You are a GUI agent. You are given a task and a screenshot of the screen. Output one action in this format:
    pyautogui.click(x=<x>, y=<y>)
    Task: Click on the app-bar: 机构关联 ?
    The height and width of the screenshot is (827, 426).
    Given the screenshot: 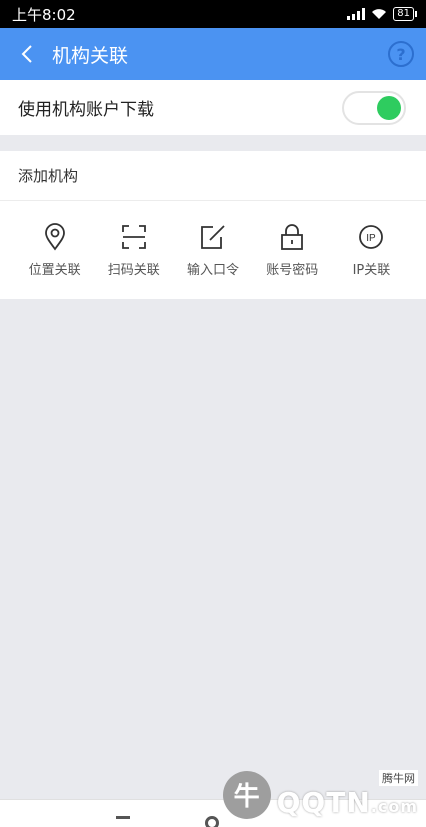 What is the action you would take?
    pyautogui.click(x=213, y=54)
    